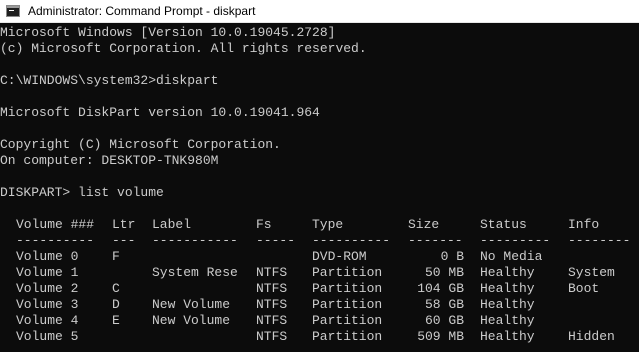 Image resolution: width=639 pixels, height=352 pixels. Describe the element at coordinates (319, 11) in the screenshot. I see `title-bar: Administrator: Command Prompt - diskpart` at that location.